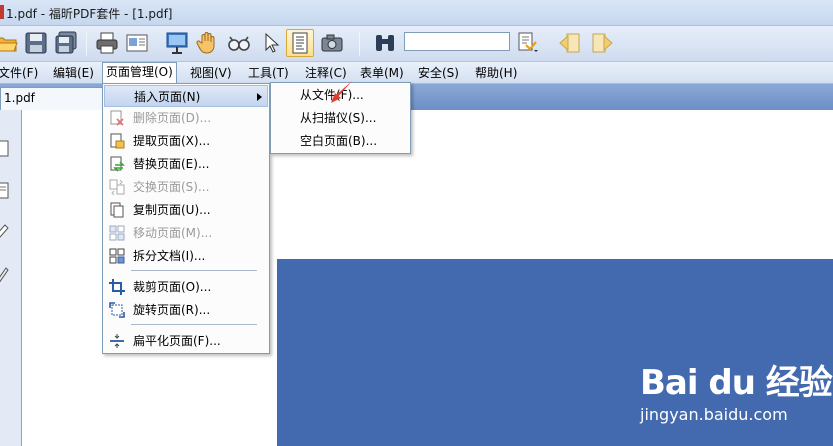 This screenshot has height=446, width=833. What do you see at coordinates (5, 191) in the screenshot?
I see `bookmarks-panel-icon` at bounding box center [5, 191].